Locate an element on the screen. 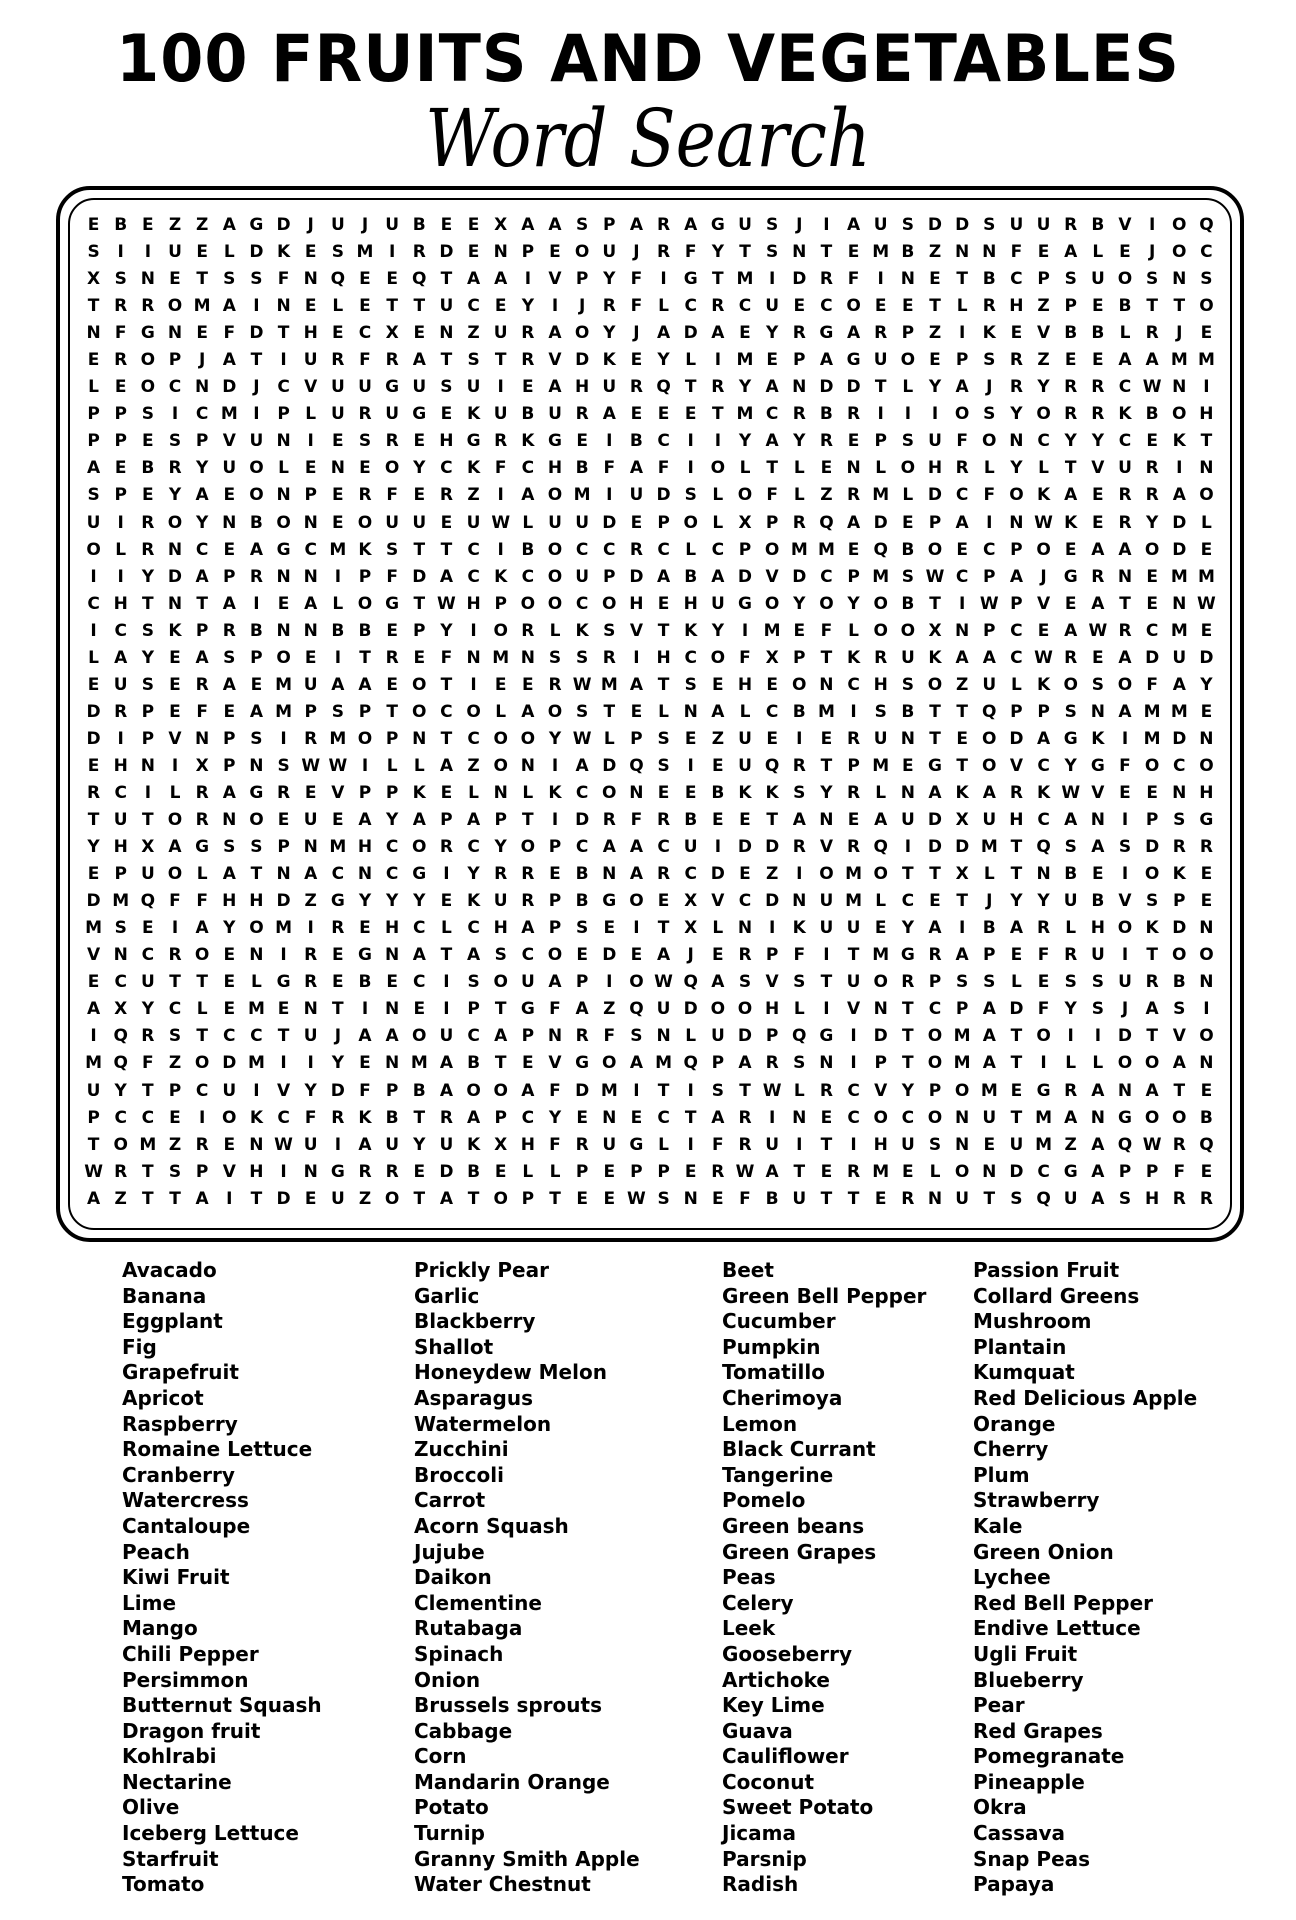  grid-letter: W is located at coordinates (1097, 631).